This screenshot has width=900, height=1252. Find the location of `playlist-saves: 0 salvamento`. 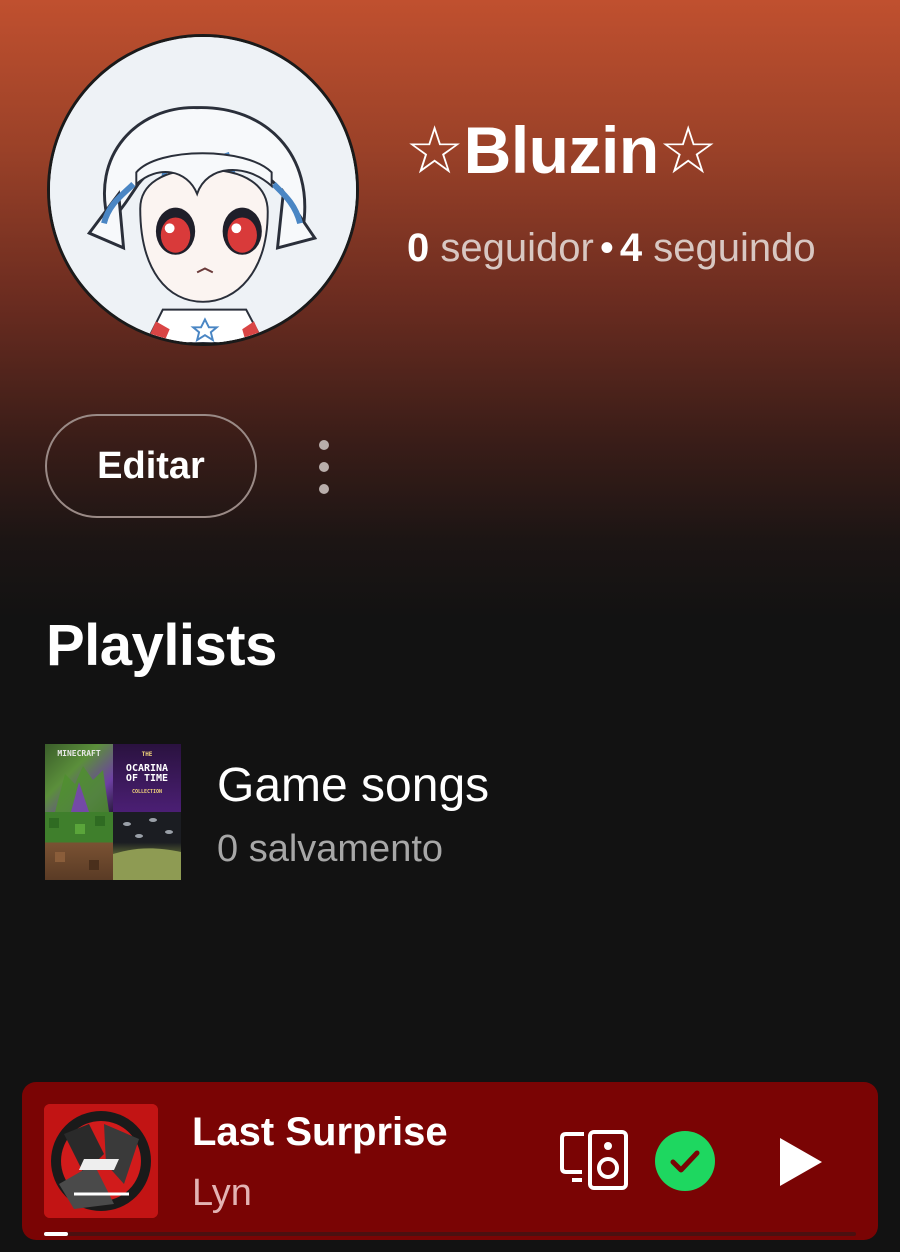

playlist-saves: 0 salvamento is located at coordinates (330, 849).